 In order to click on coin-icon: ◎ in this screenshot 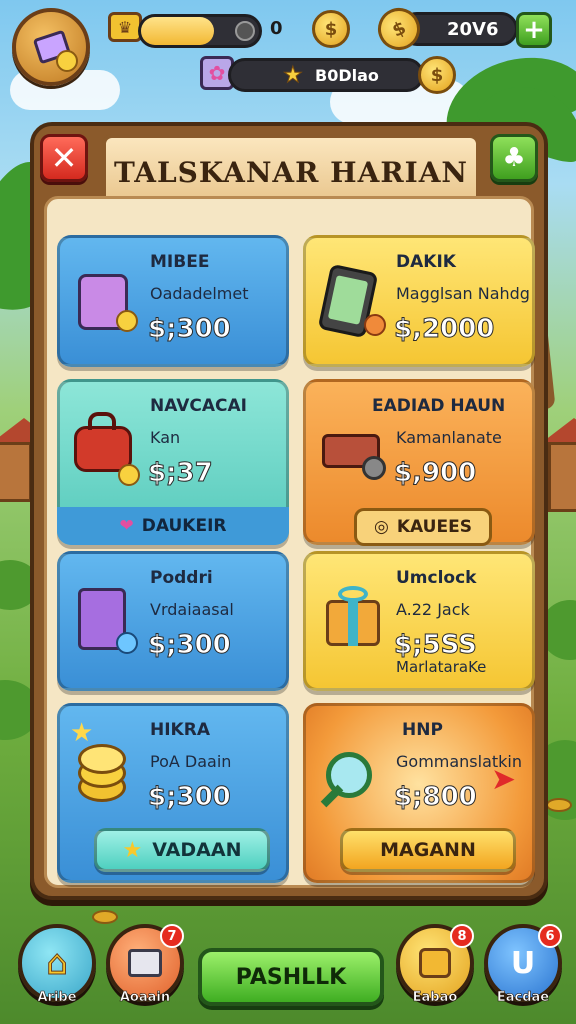, I will do `click(381, 527)`.